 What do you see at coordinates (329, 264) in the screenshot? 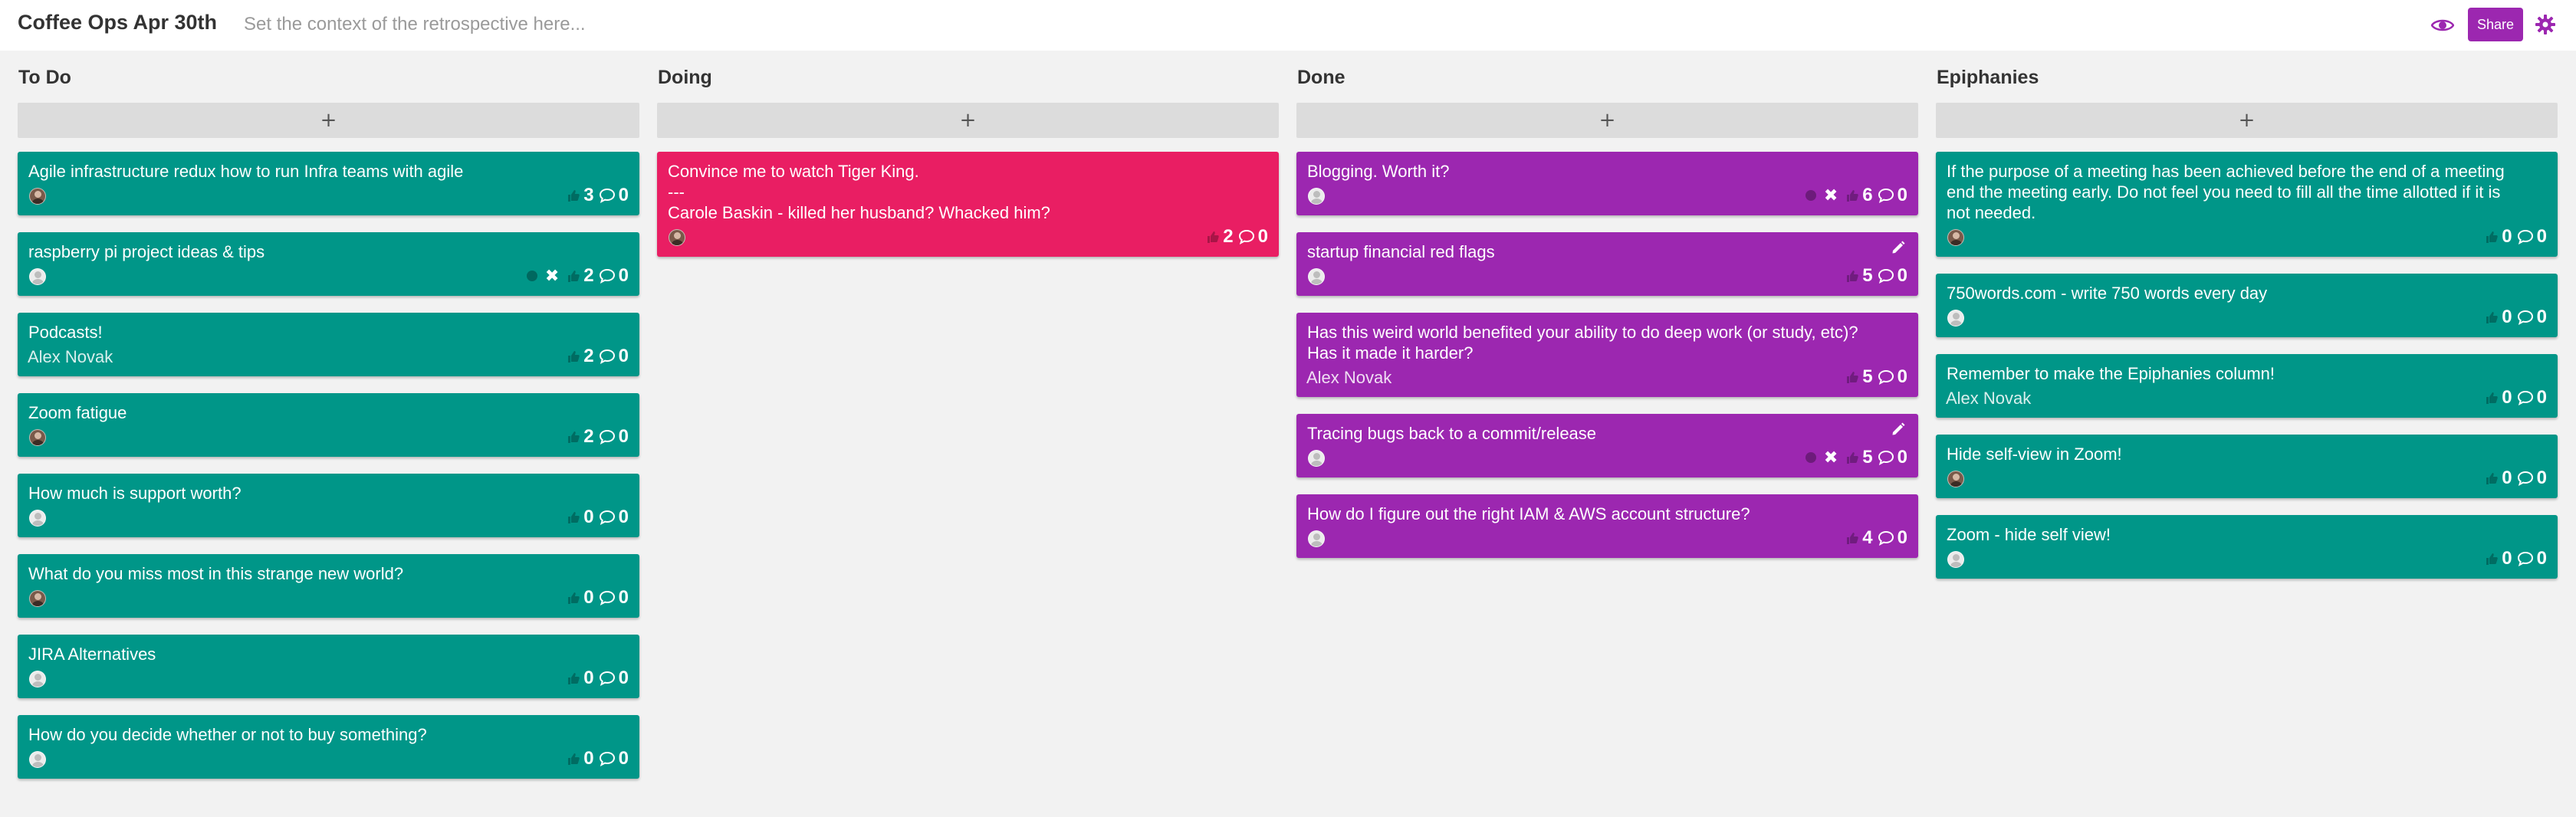
I see `retro-card: raspberry pi project ideas & tips ✖ 2 0` at bounding box center [329, 264].